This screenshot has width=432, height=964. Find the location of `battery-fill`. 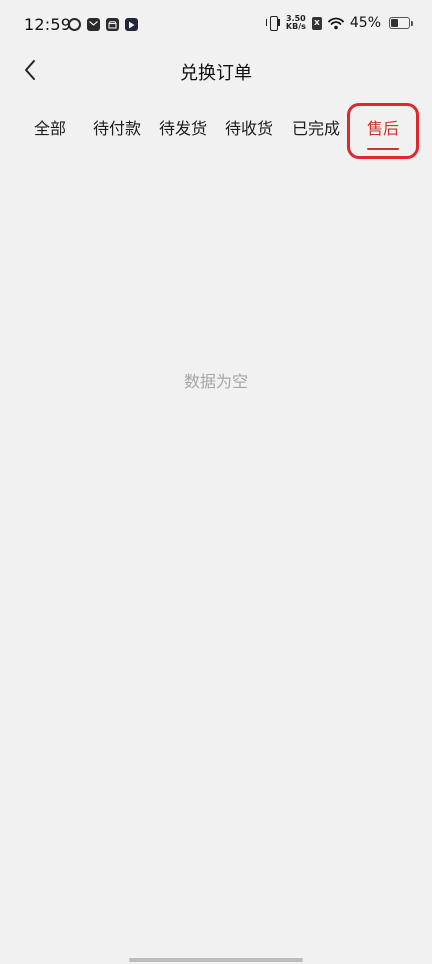

battery-fill is located at coordinates (394, 23).